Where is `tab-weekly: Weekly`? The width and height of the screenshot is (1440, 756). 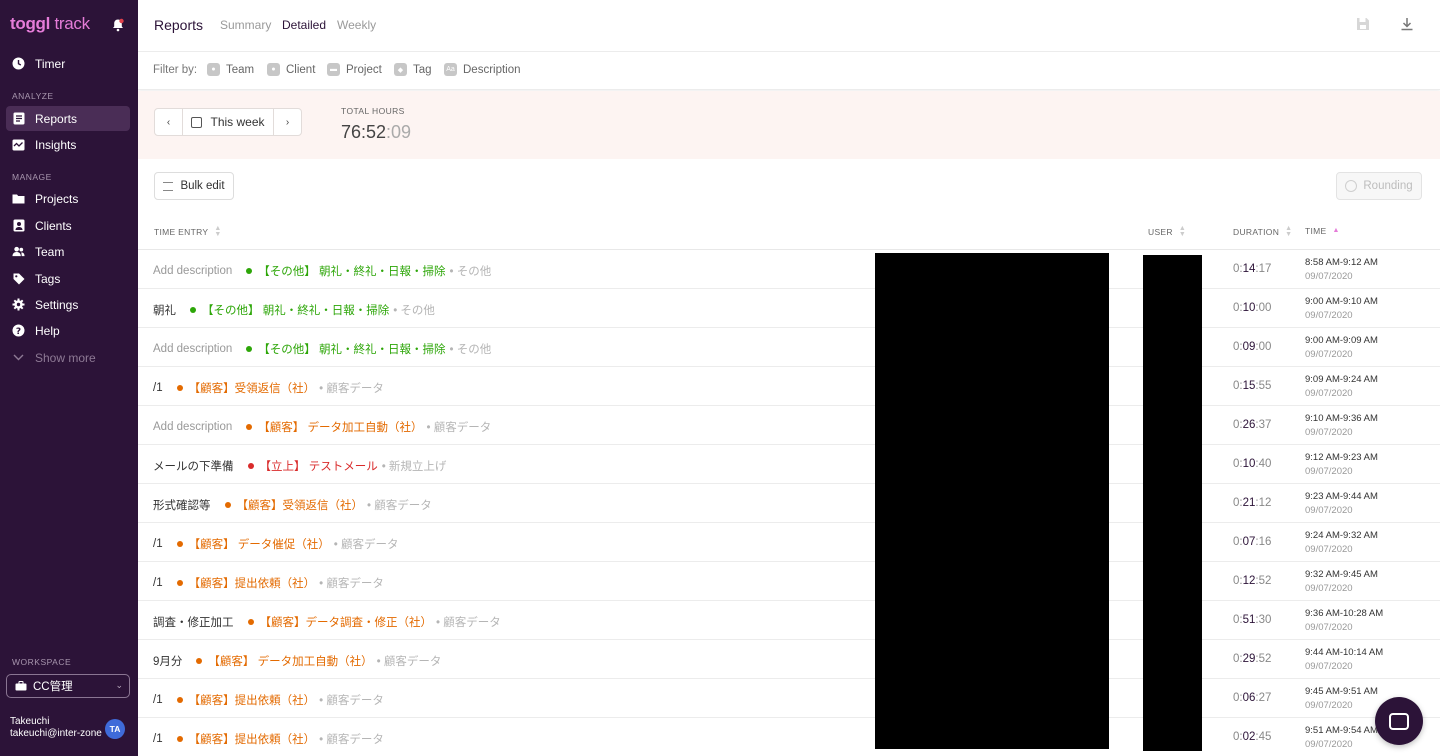
tab-weekly: Weekly is located at coordinates (356, 25).